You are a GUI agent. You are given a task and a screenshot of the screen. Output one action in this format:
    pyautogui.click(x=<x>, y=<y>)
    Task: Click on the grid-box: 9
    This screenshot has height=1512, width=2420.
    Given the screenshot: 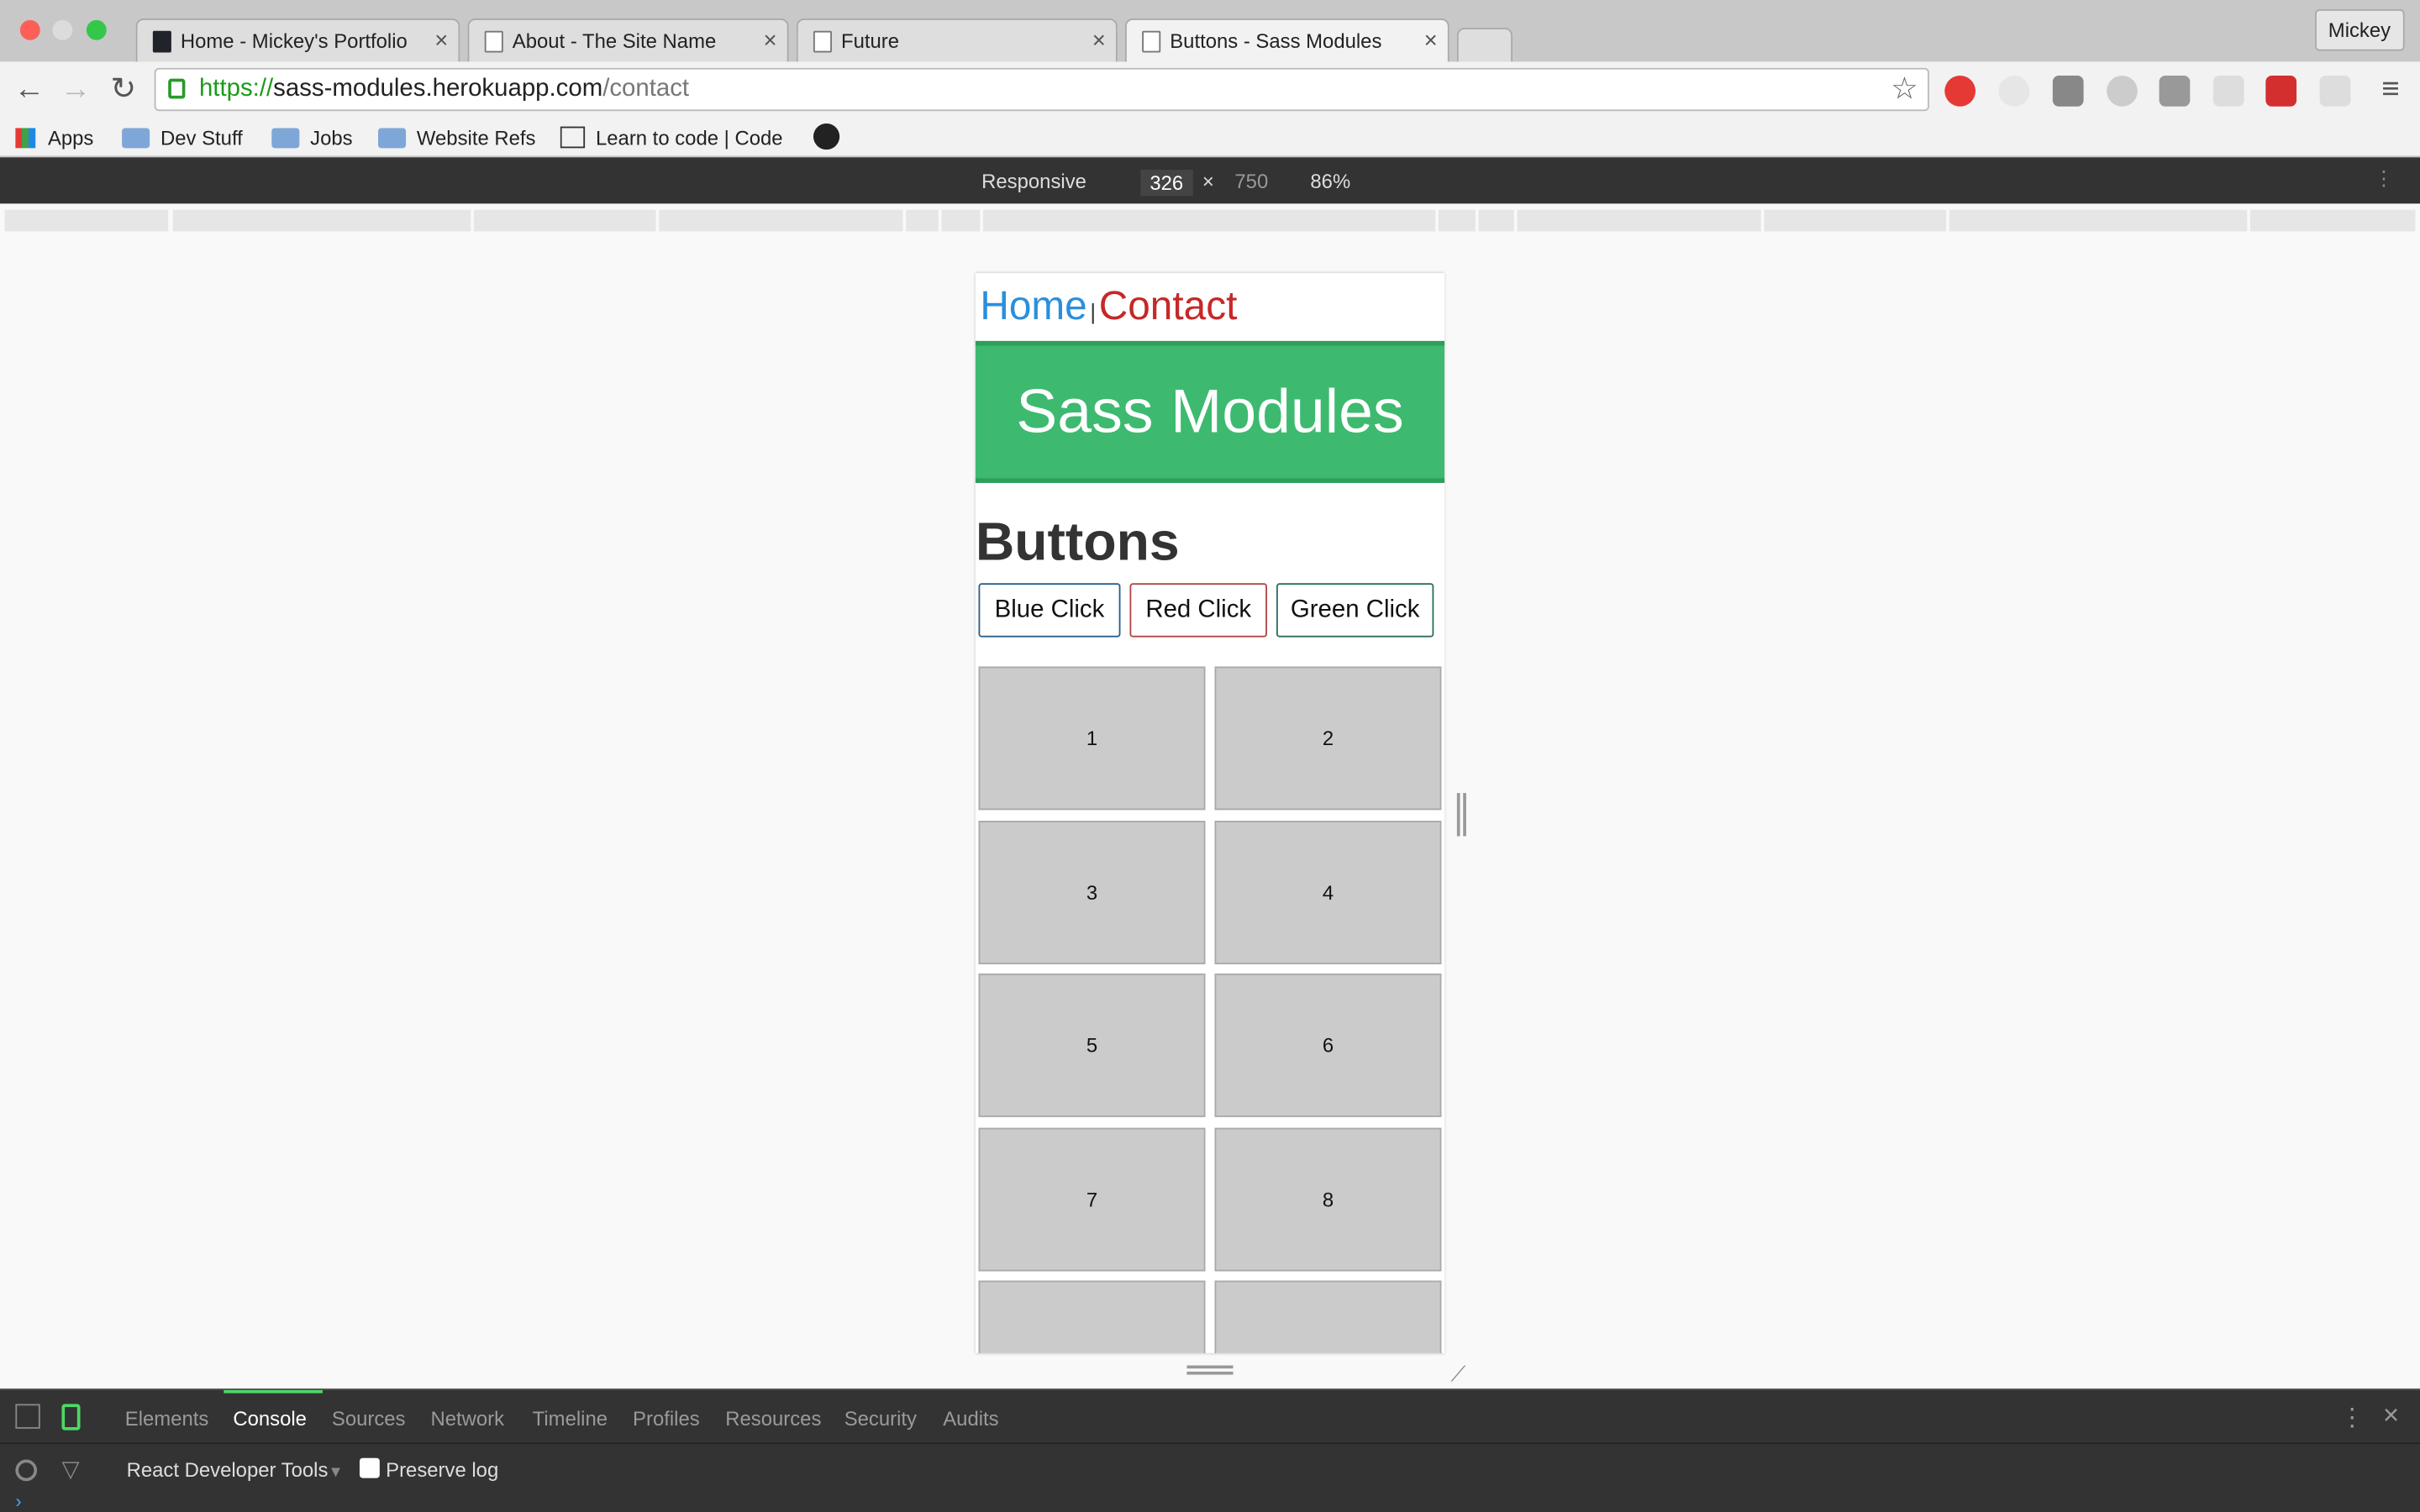 What is the action you would take?
    pyautogui.click(x=1092, y=1316)
    